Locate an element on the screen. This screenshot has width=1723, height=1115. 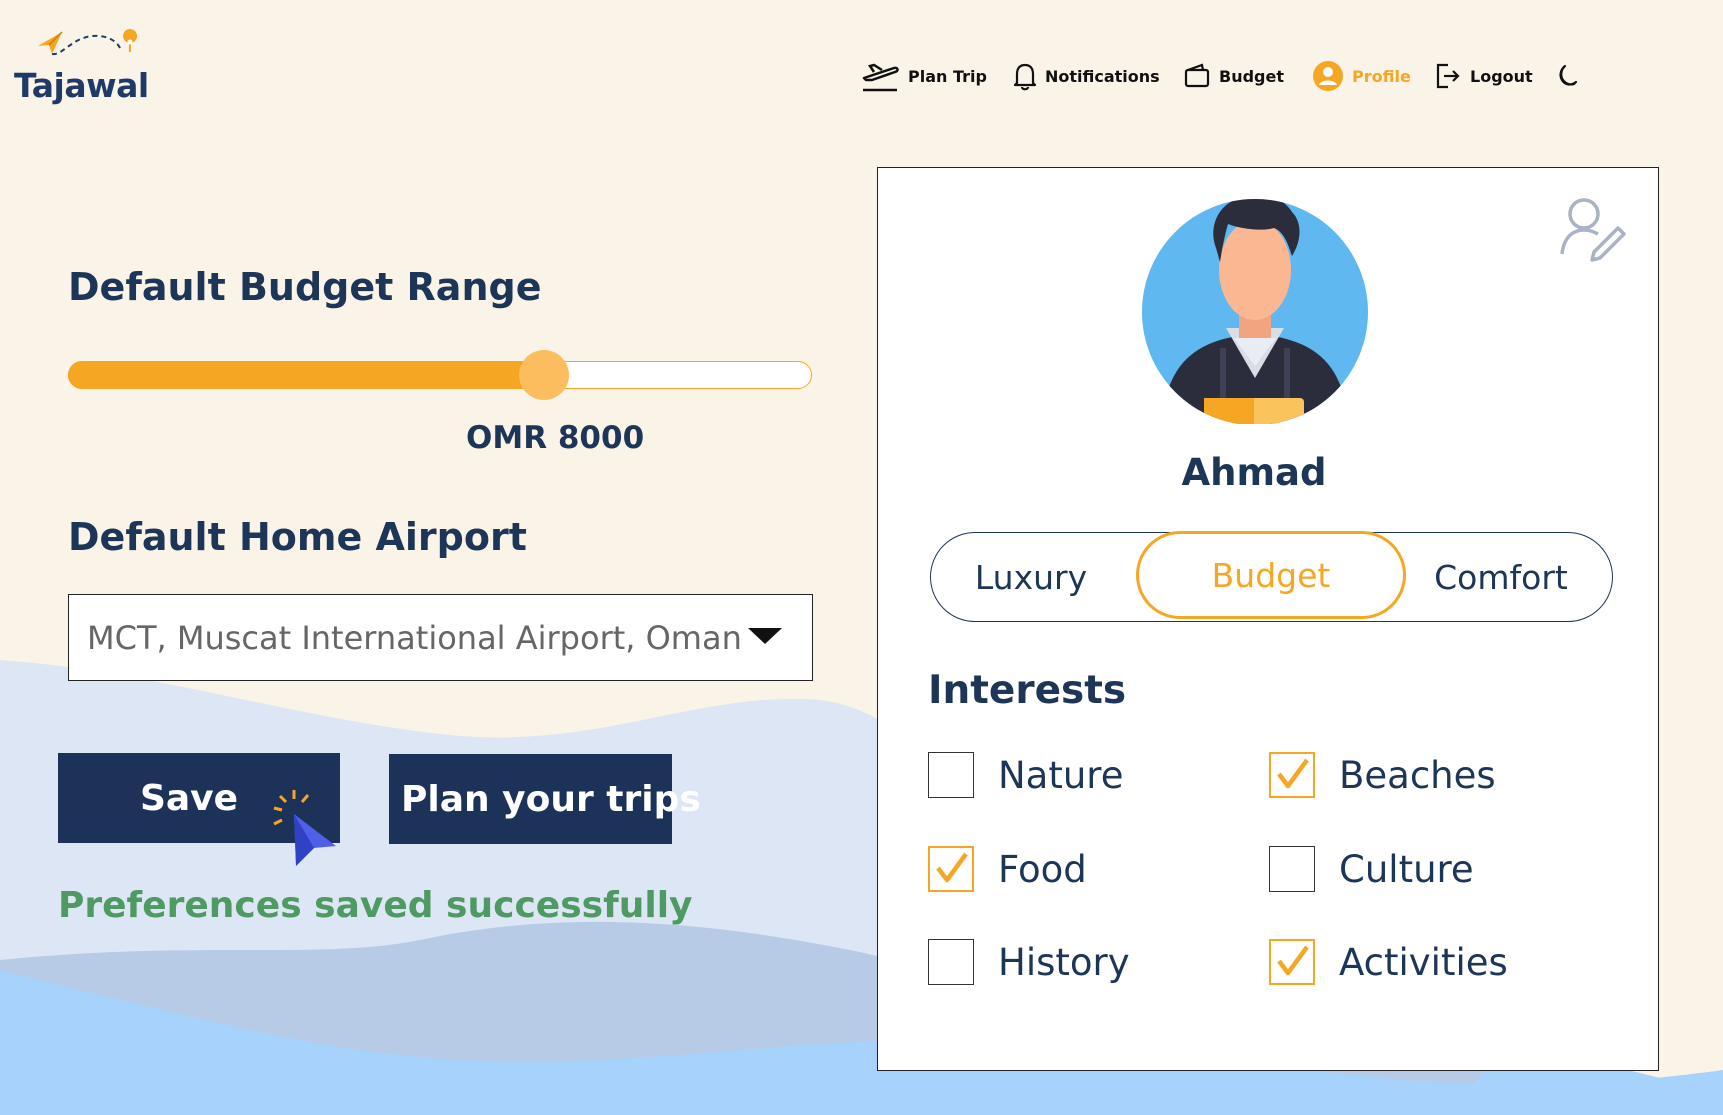
interest-activities: Activities is located at coordinates (1388, 962).